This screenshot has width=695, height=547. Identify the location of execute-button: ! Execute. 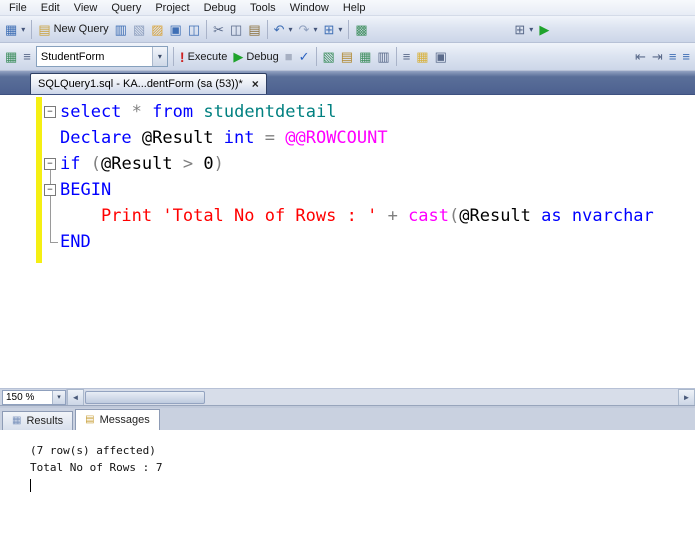
(203, 57).